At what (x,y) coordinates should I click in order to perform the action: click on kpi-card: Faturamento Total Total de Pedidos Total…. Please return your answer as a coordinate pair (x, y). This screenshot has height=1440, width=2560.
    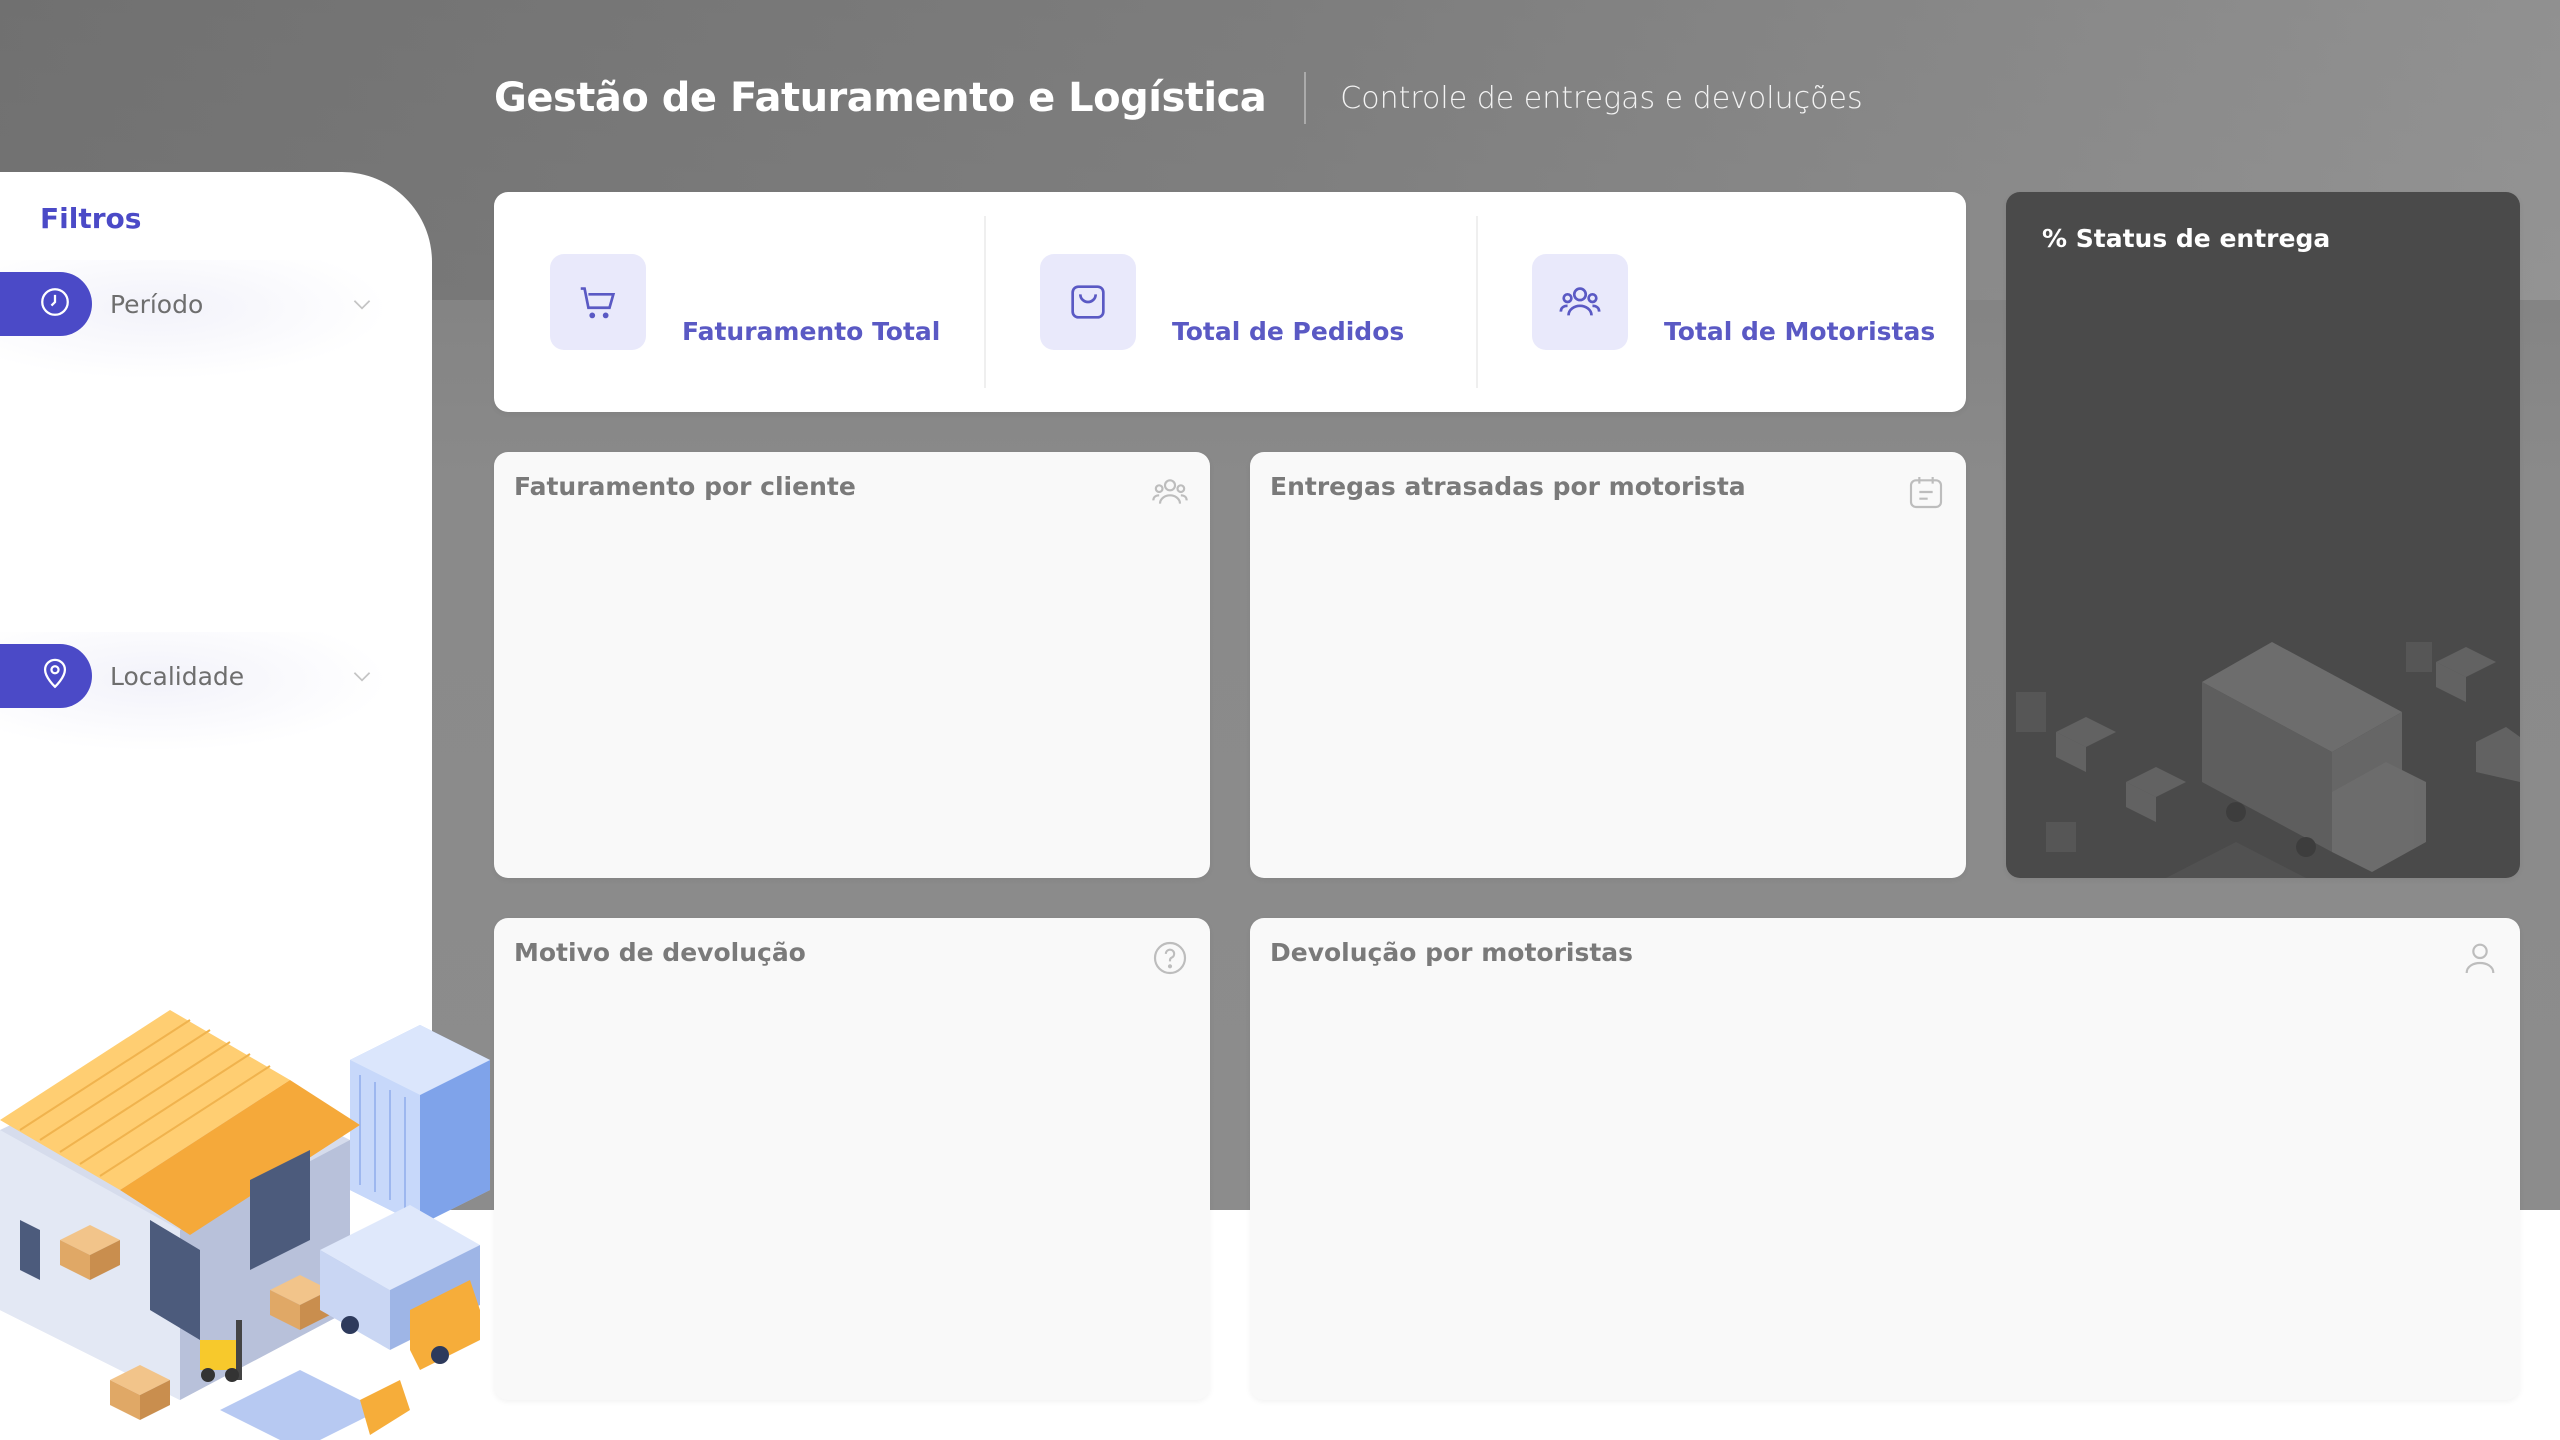
    Looking at the image, I should click on (1230, 302).